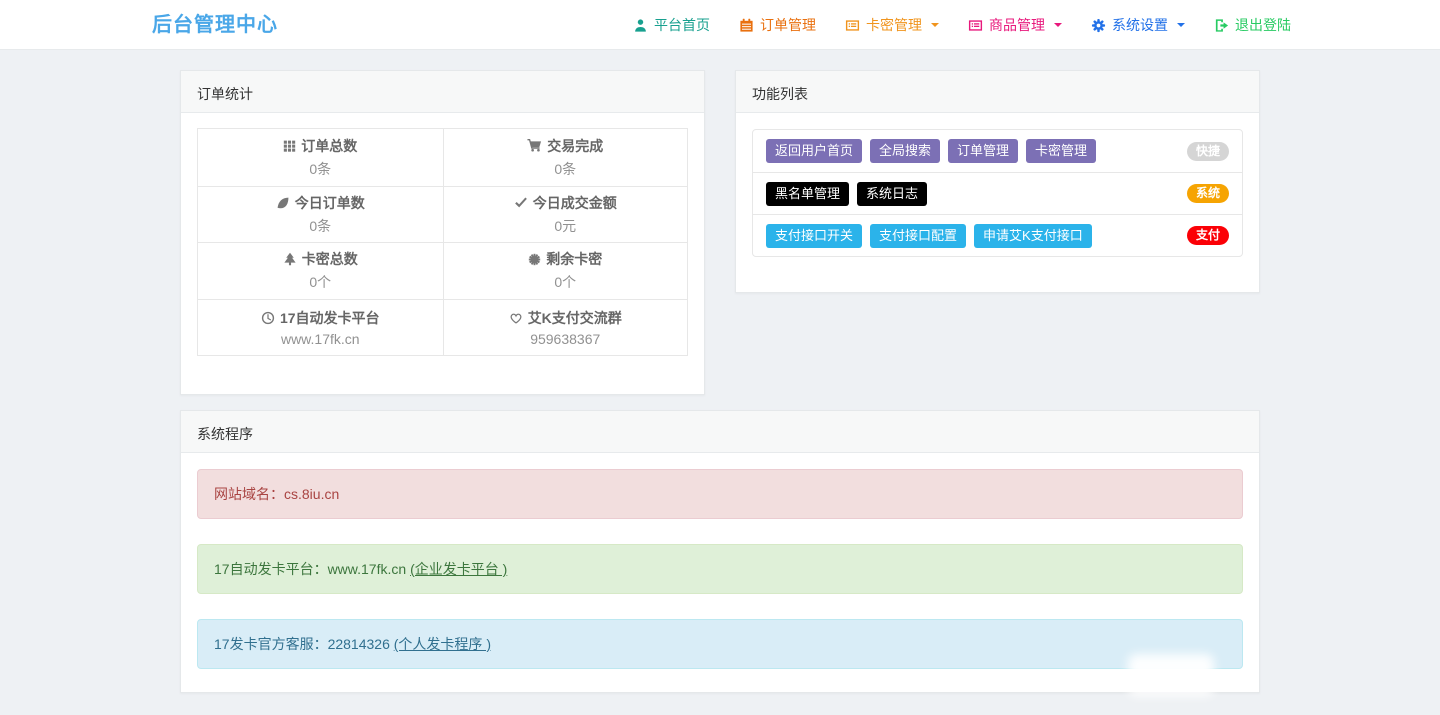 This screenshot has height=715, width=1440. I want to click on stat-value: 0元, so click(565, 225).